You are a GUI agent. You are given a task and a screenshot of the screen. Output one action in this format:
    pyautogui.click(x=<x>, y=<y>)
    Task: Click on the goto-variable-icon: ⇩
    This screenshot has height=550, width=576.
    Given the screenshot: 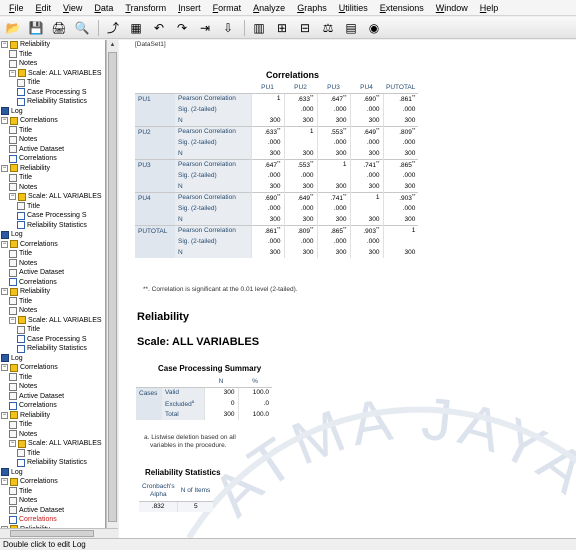 What is the action you would take?
    pyautogui.click(x=228, y=28)
    